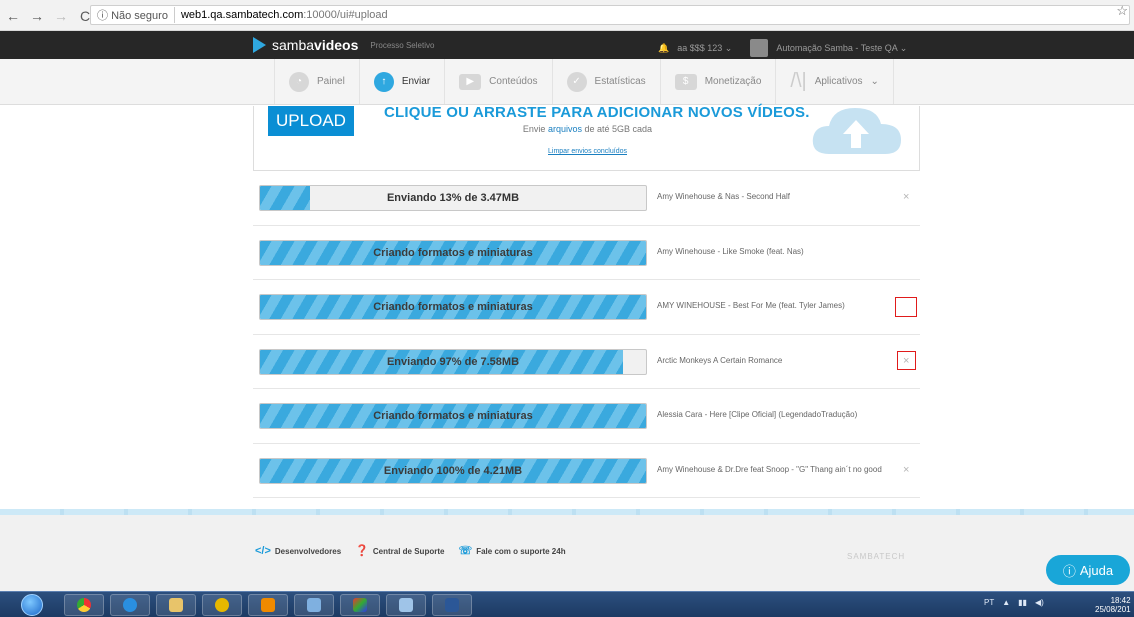 This screenshot has height=617, width=1134. Describe the element at coordinates (242, 15) in the screenshot. I see `url-host: web1.qa.sambatech.com` at that location.